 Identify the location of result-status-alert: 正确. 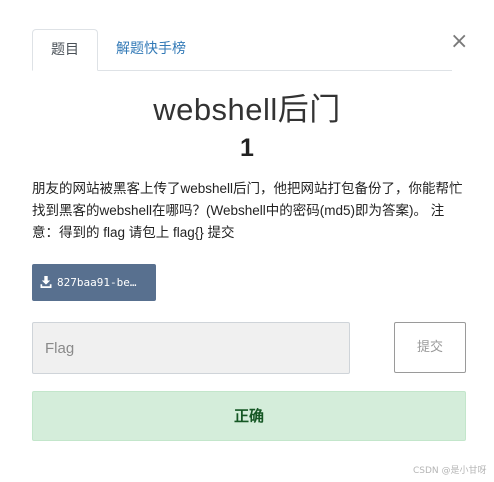
(249, 416).